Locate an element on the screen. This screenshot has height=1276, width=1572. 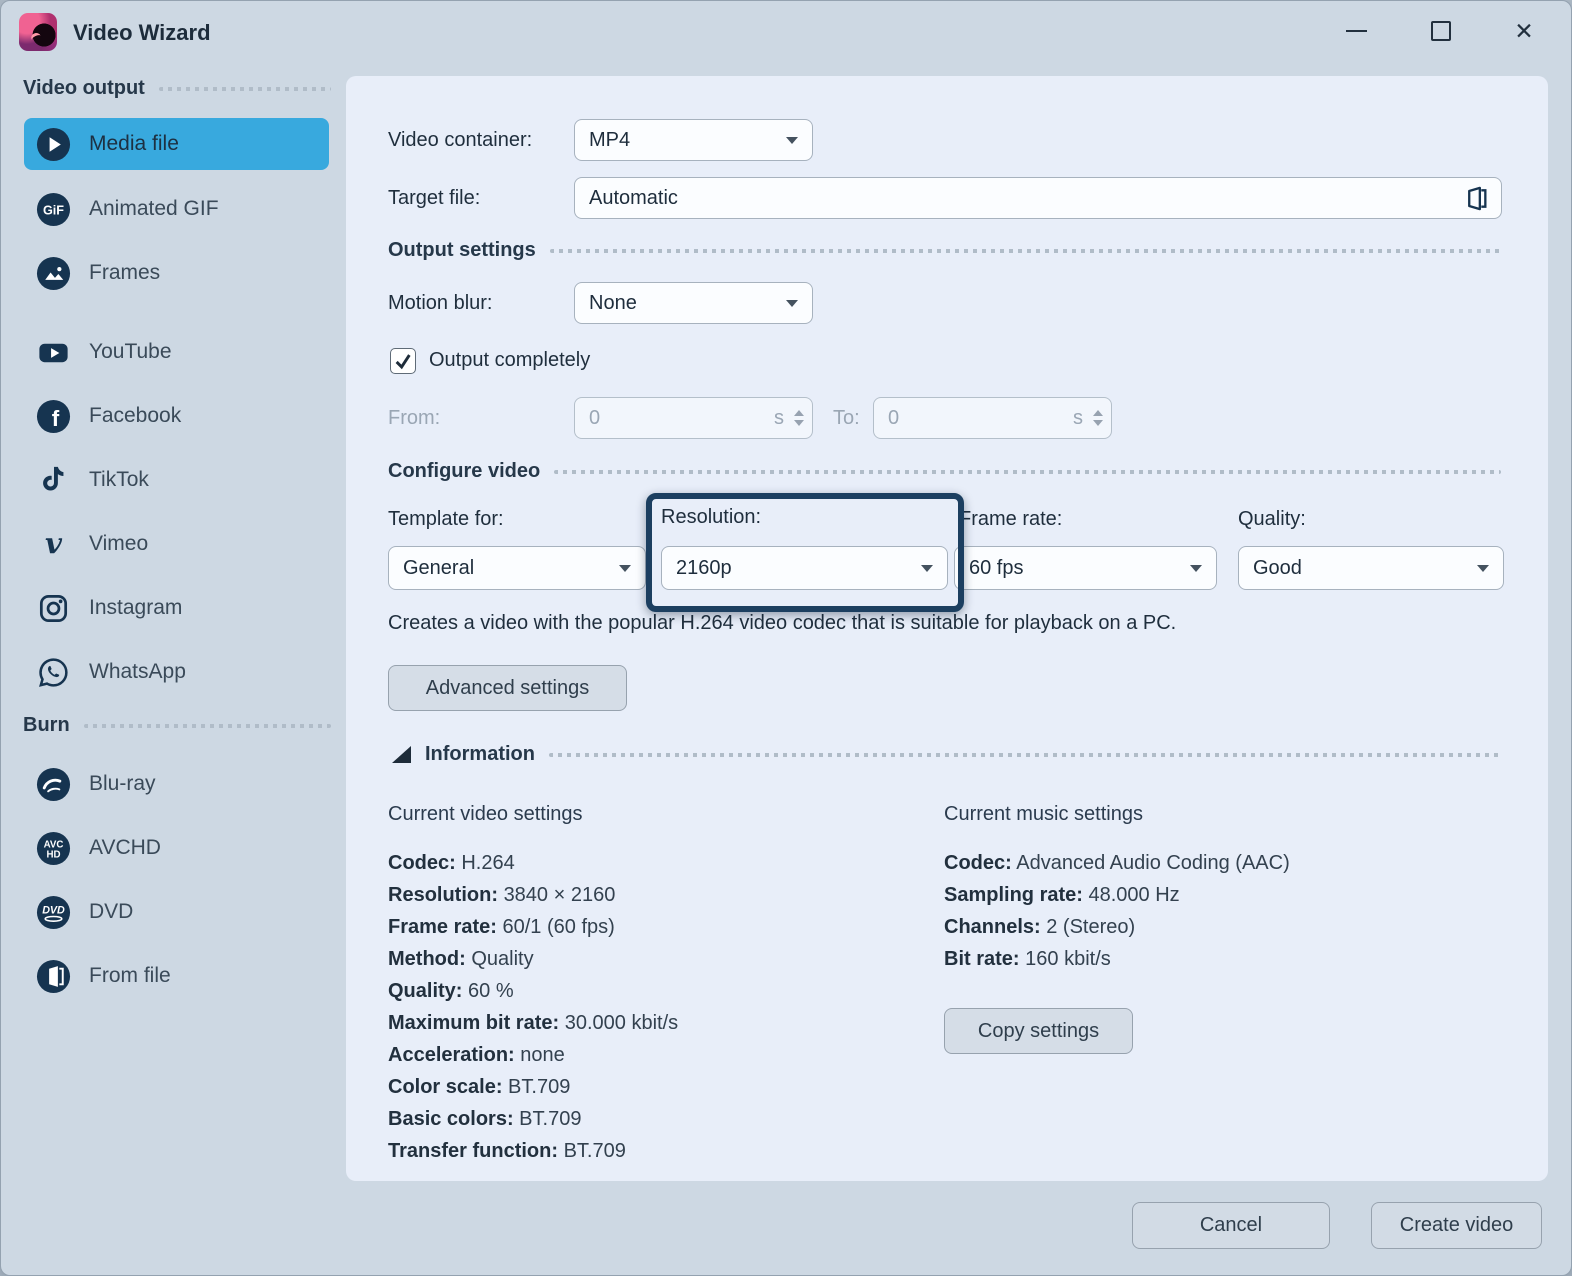
sidebar-item-from-file: From file is located at coordinates (176, 976).